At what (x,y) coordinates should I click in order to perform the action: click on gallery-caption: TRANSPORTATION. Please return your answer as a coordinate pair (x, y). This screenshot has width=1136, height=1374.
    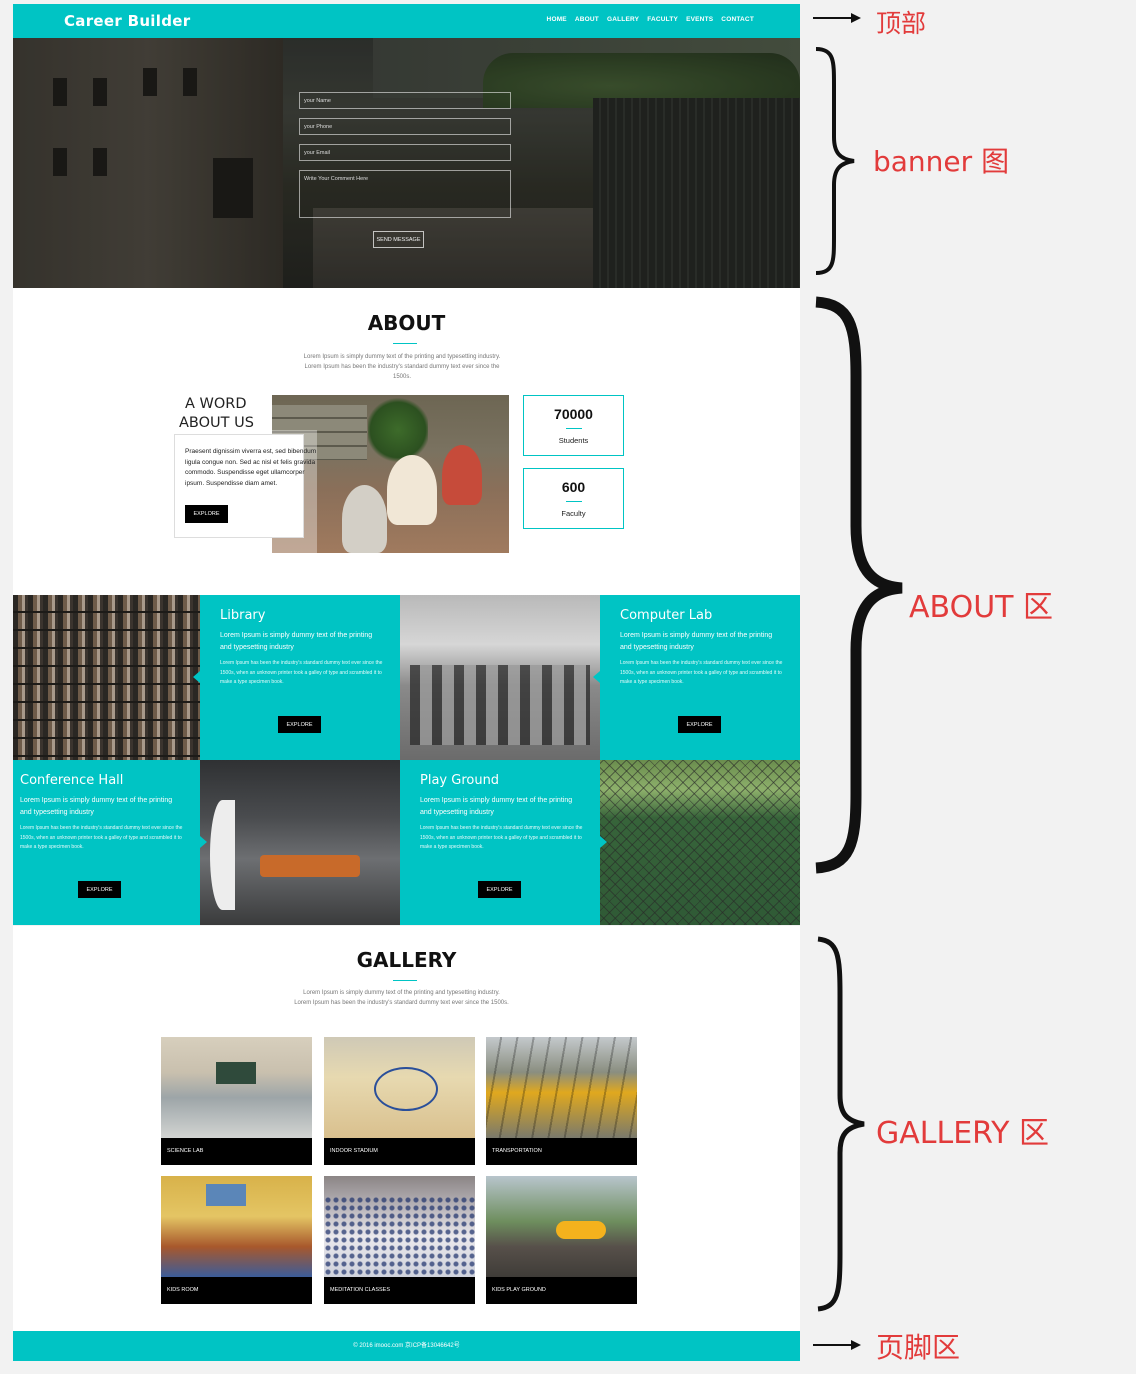
    Looking at the image, I should click on (561, 1151).